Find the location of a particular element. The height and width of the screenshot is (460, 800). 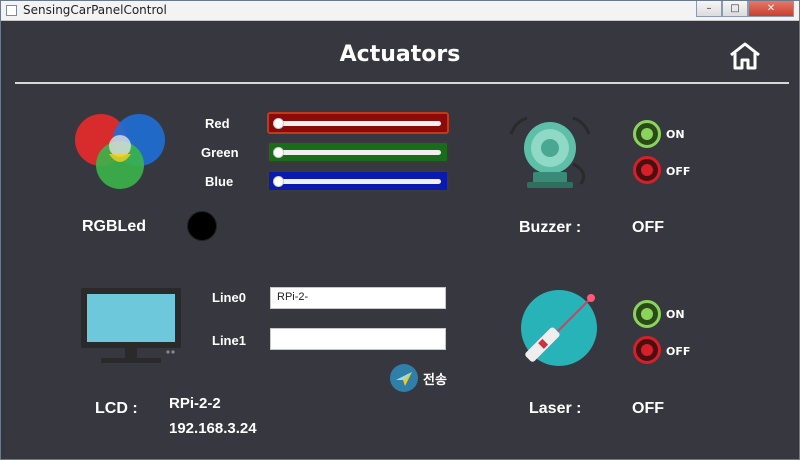

rgb-led-icon is located at coordinates (120, 151).